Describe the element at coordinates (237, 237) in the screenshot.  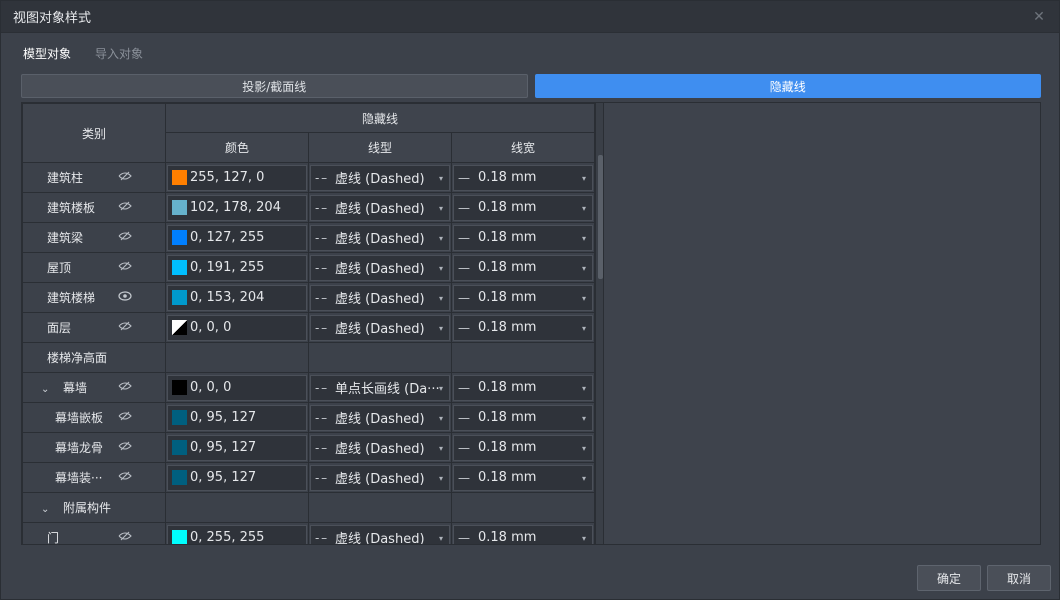
I see `color-picker: 0, 127, 255` at that location.